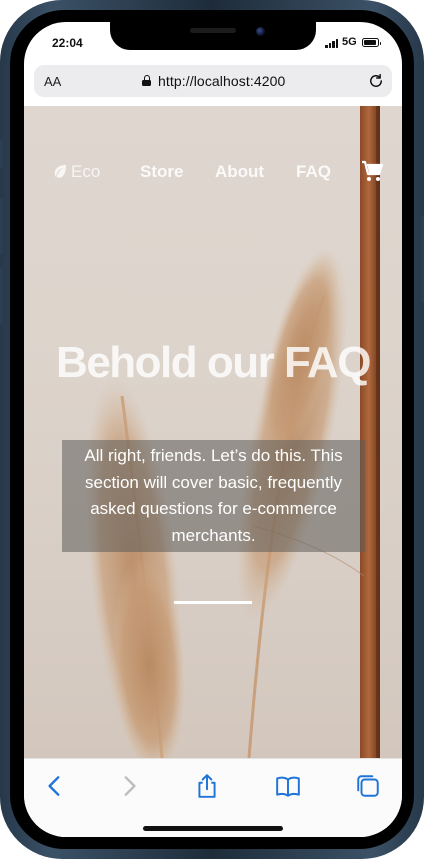 Image resolution: width=424 pixels, height=859 pixels. What do you see at coordinates (213, 602) in the screenshot?
I see `section-divider` at bounding box center [213, 602].